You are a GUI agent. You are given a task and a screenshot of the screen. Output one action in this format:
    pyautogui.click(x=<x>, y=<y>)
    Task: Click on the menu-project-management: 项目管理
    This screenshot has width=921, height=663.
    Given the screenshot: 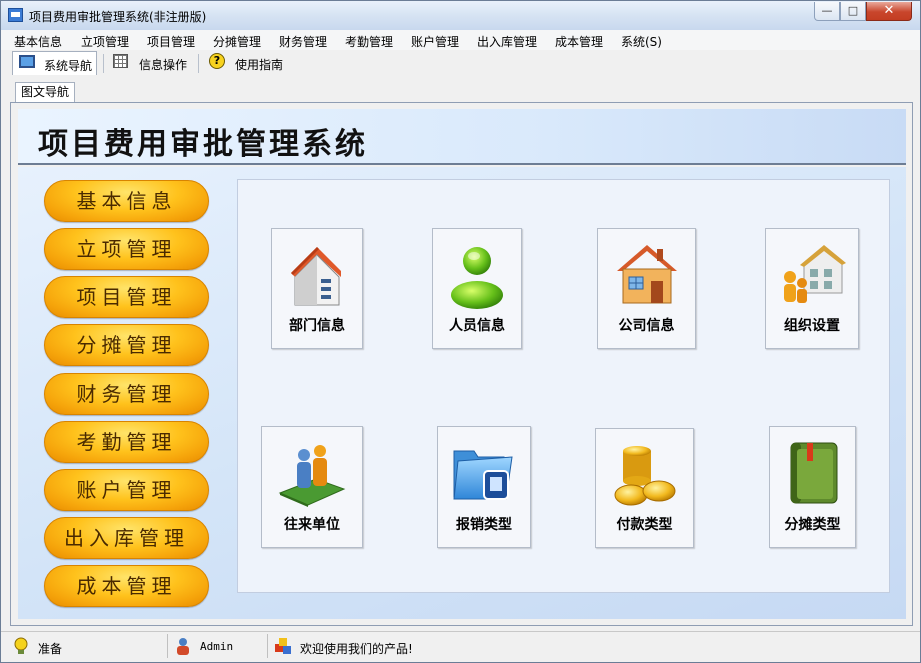 What is the action you would take?
    pyautogui.click(x=171, y=41)
    